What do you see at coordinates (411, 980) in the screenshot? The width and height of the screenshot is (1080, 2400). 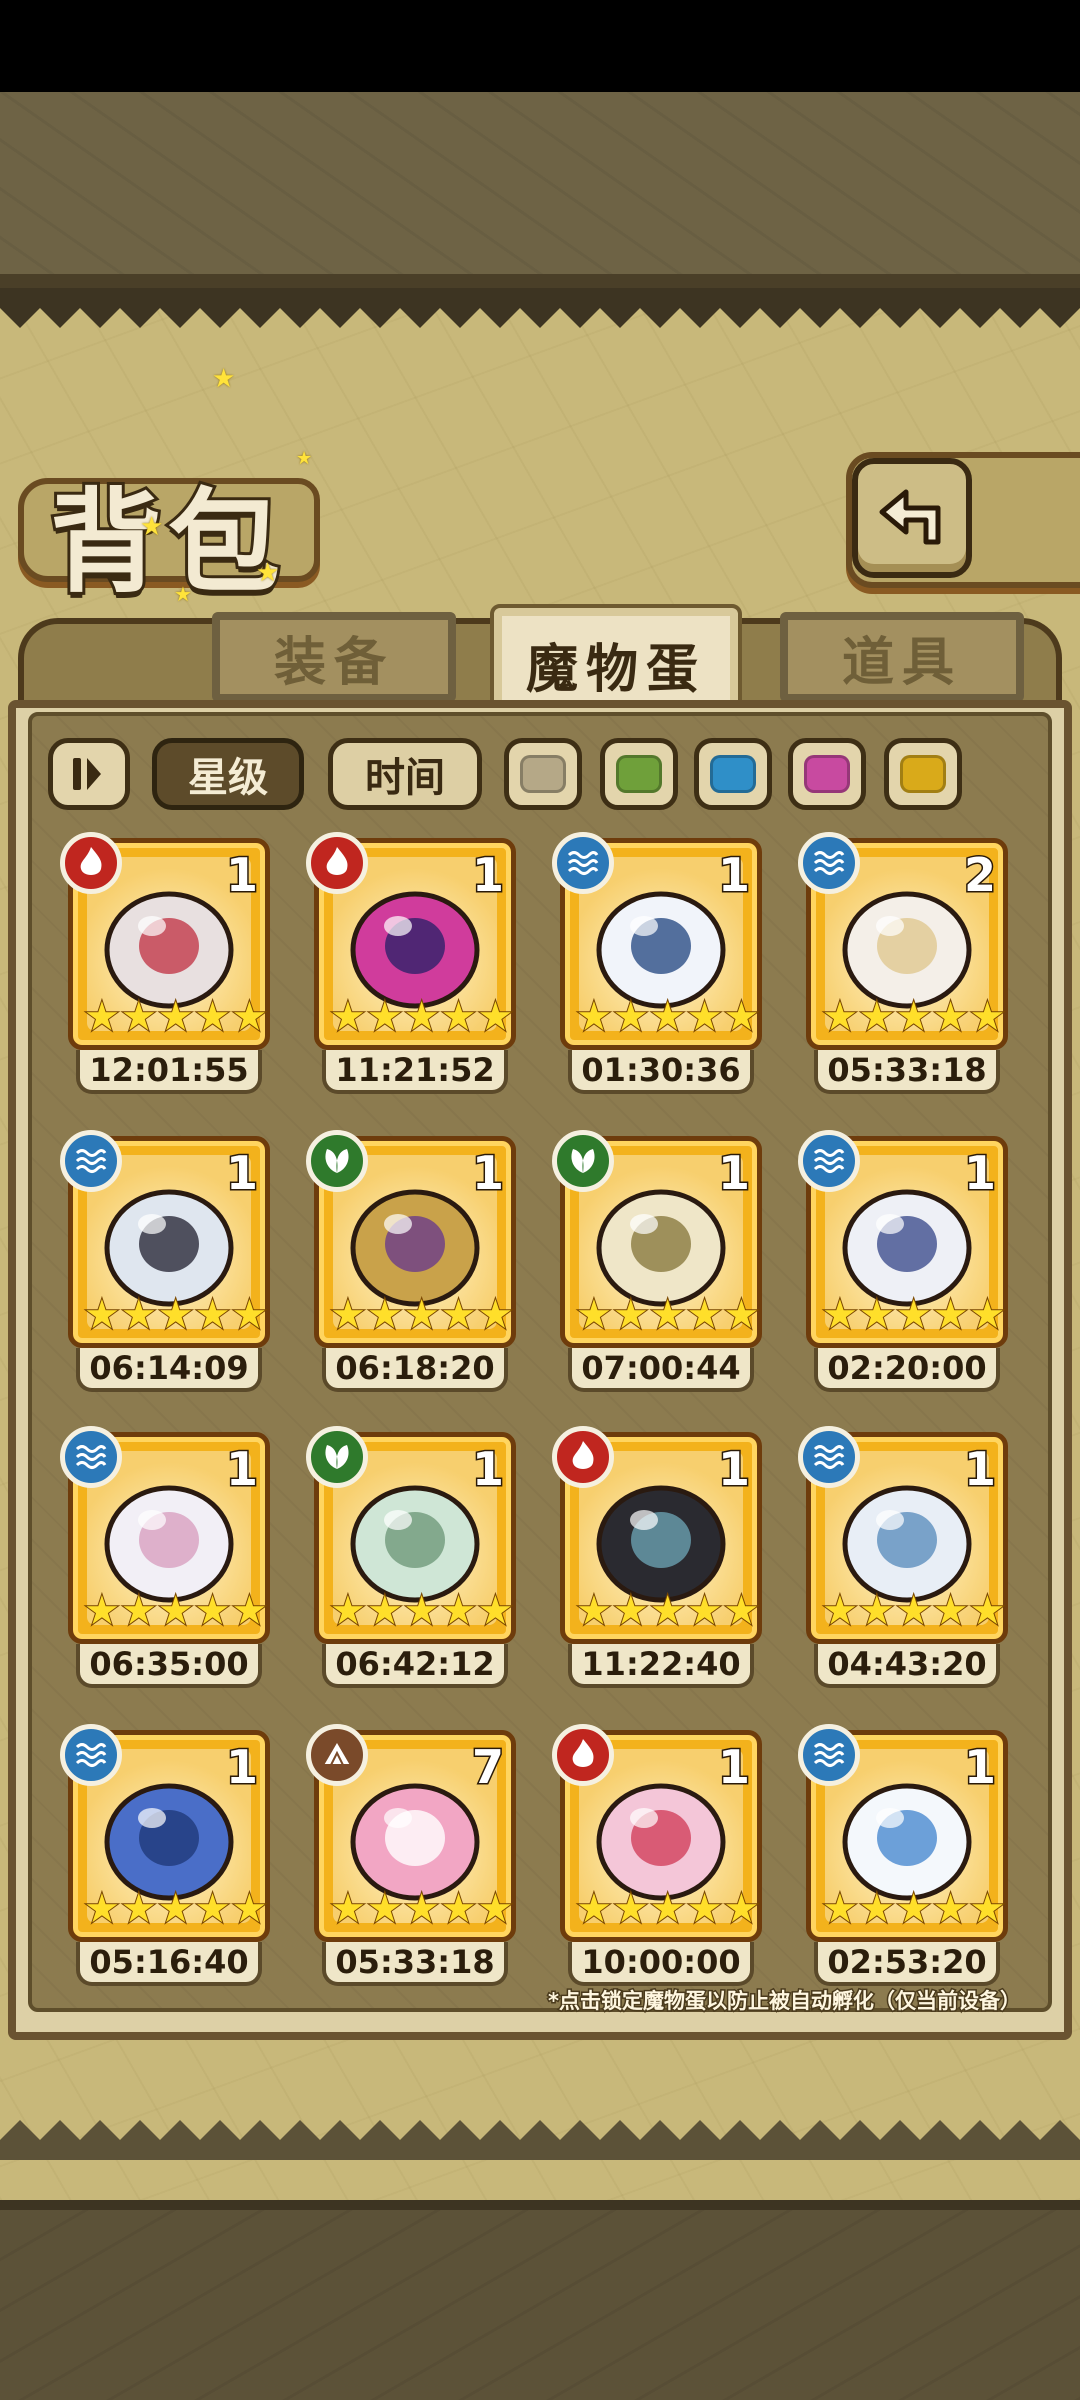 I see `egg-card: 1 ★ ★ ★ ★ ★ 11:21:52` at bounding box center [411, 980].